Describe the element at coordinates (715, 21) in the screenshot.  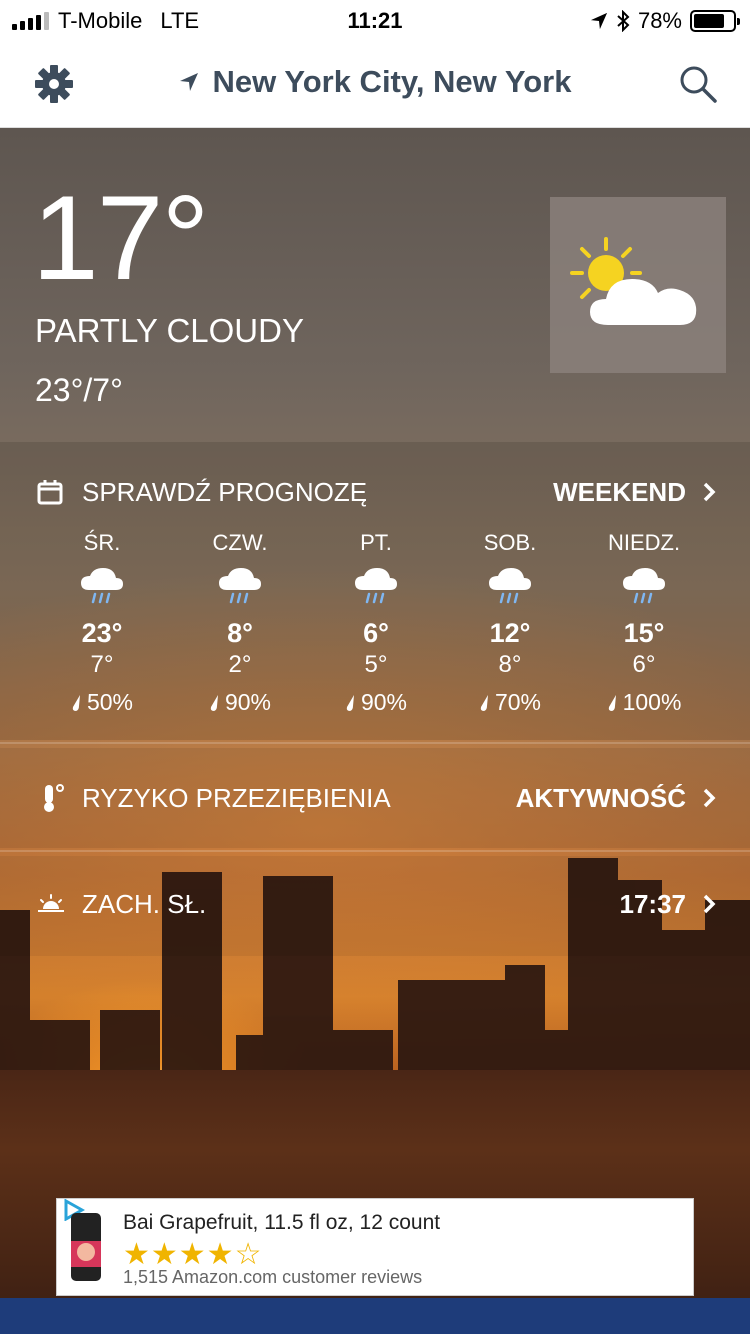
I see `battery-icon` at that location.